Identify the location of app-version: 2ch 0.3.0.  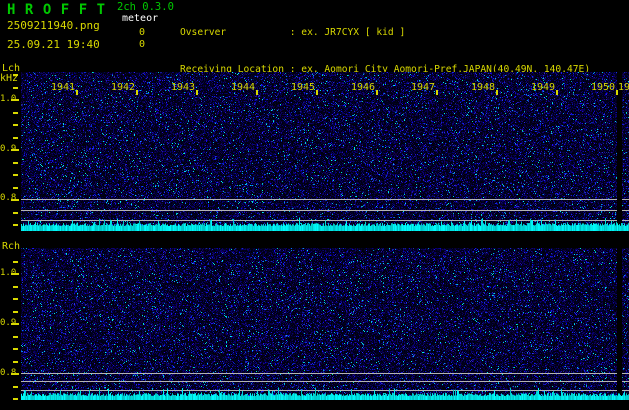
(145, 7).